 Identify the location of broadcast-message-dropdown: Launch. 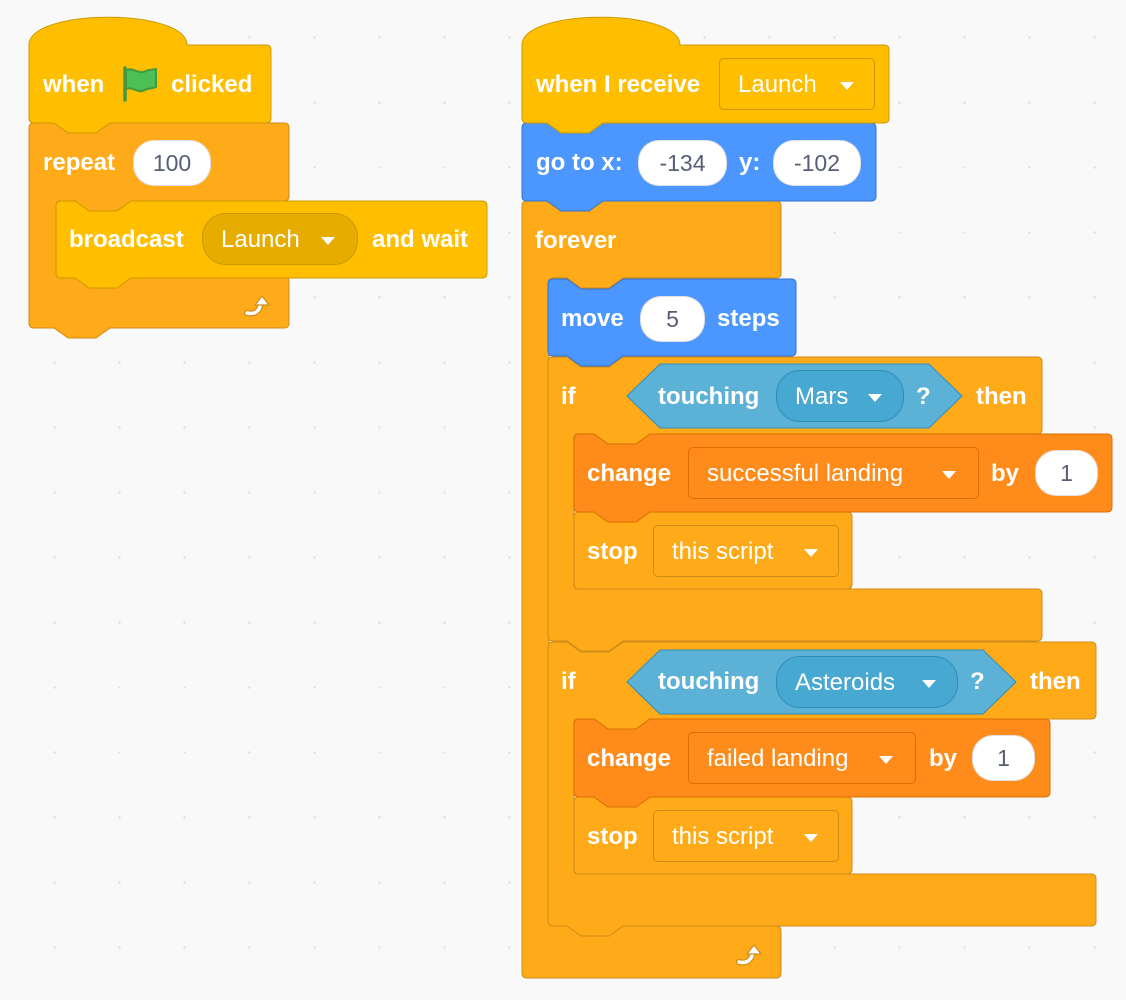
(280, 239).